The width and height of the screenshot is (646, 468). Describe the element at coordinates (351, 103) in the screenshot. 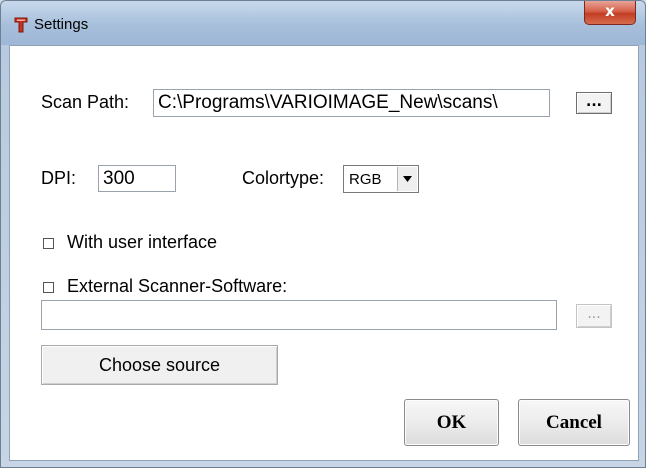

I see `scan-path-input: C:\Programs\VARIOIMAGE_New\scans\` at that location.